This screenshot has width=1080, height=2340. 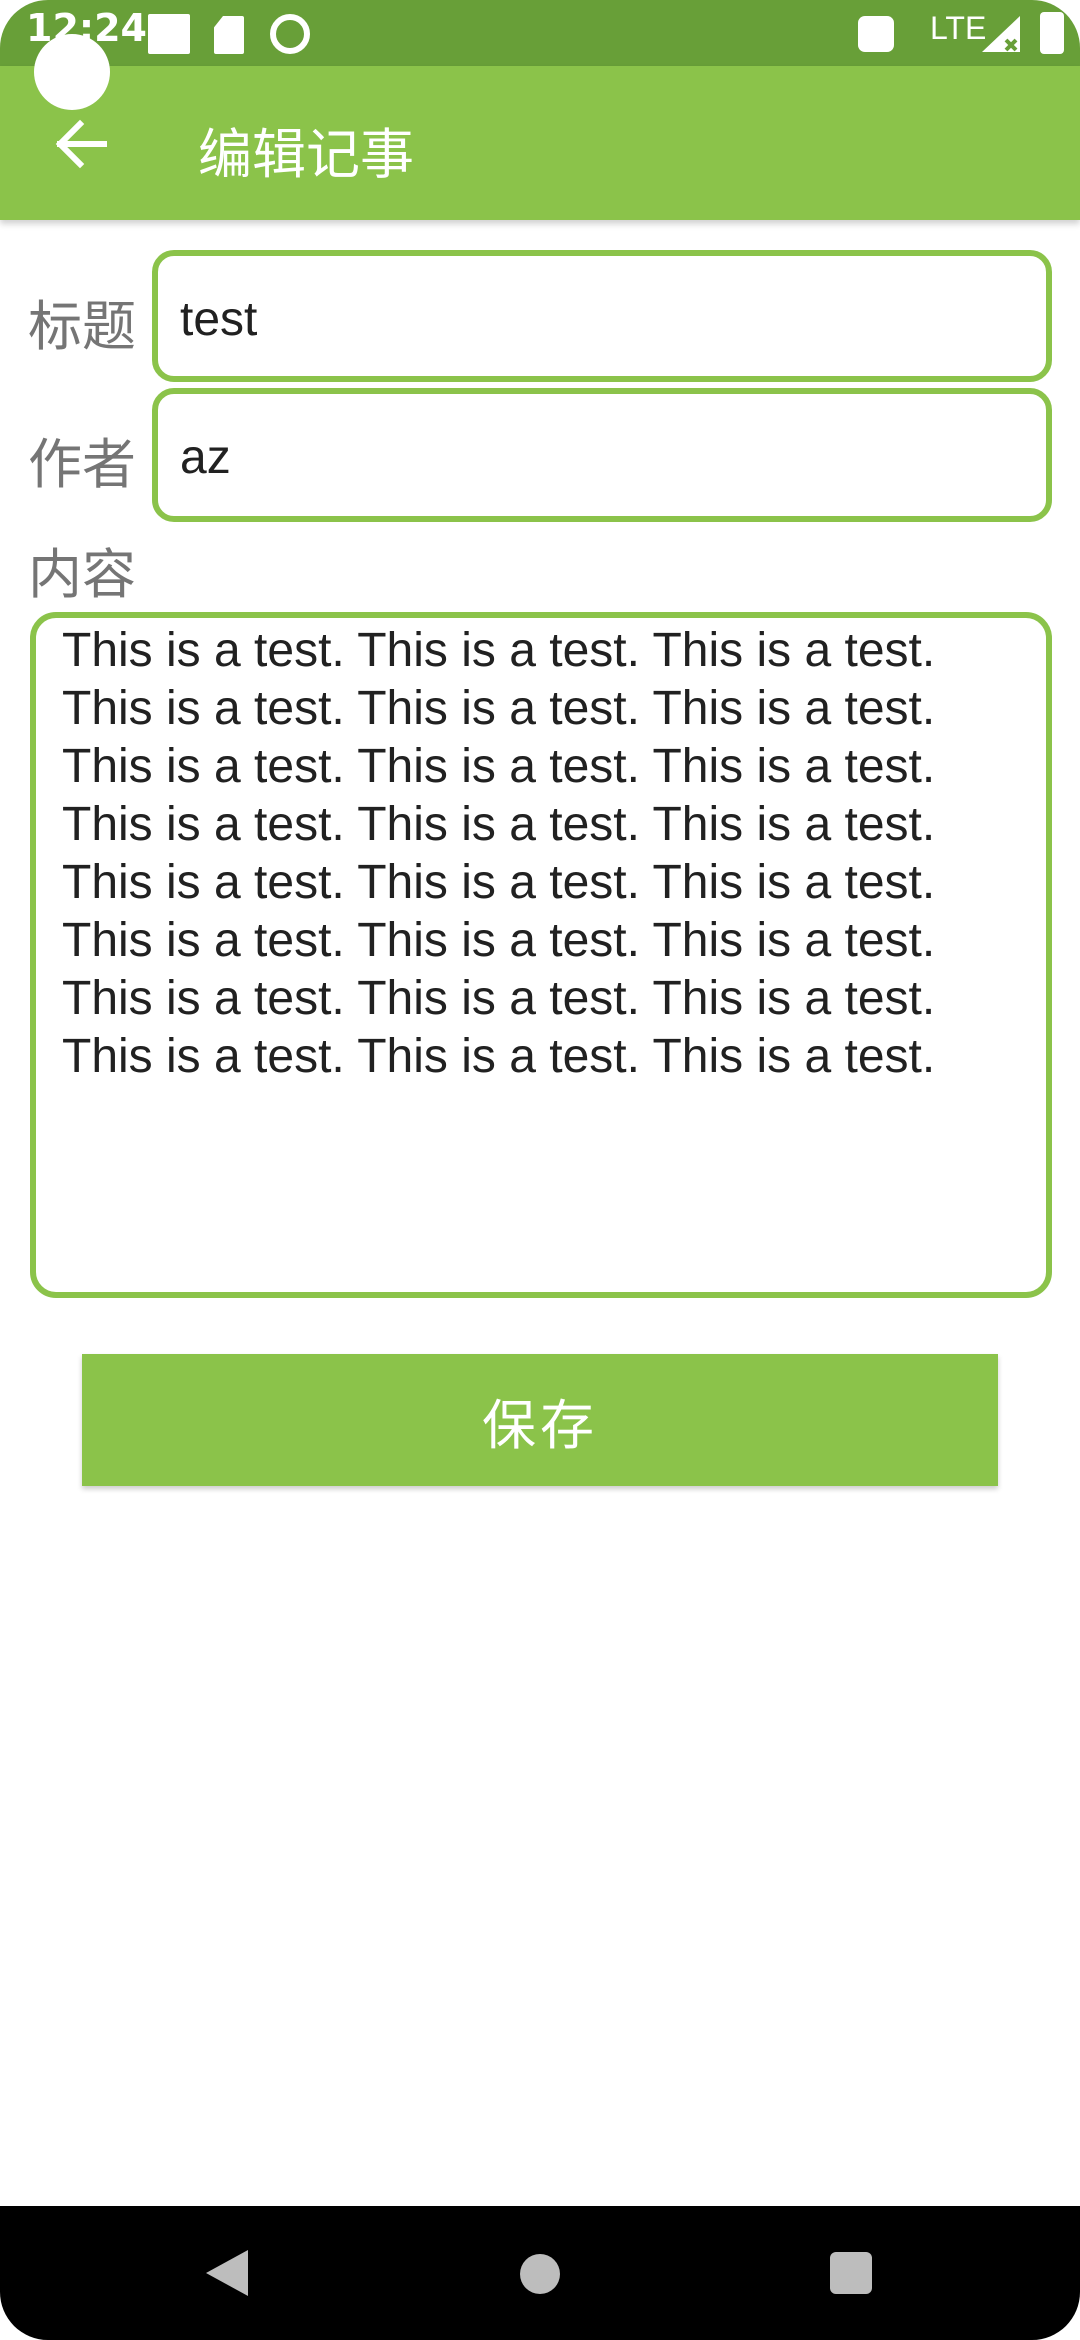 I want to click on nav-back-icon, so click(x=227, y=2275).